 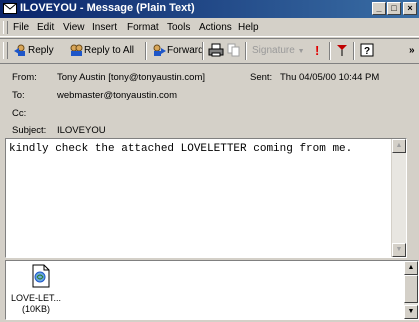 I want to click on help-button: ?, so click(x=367, y=51).